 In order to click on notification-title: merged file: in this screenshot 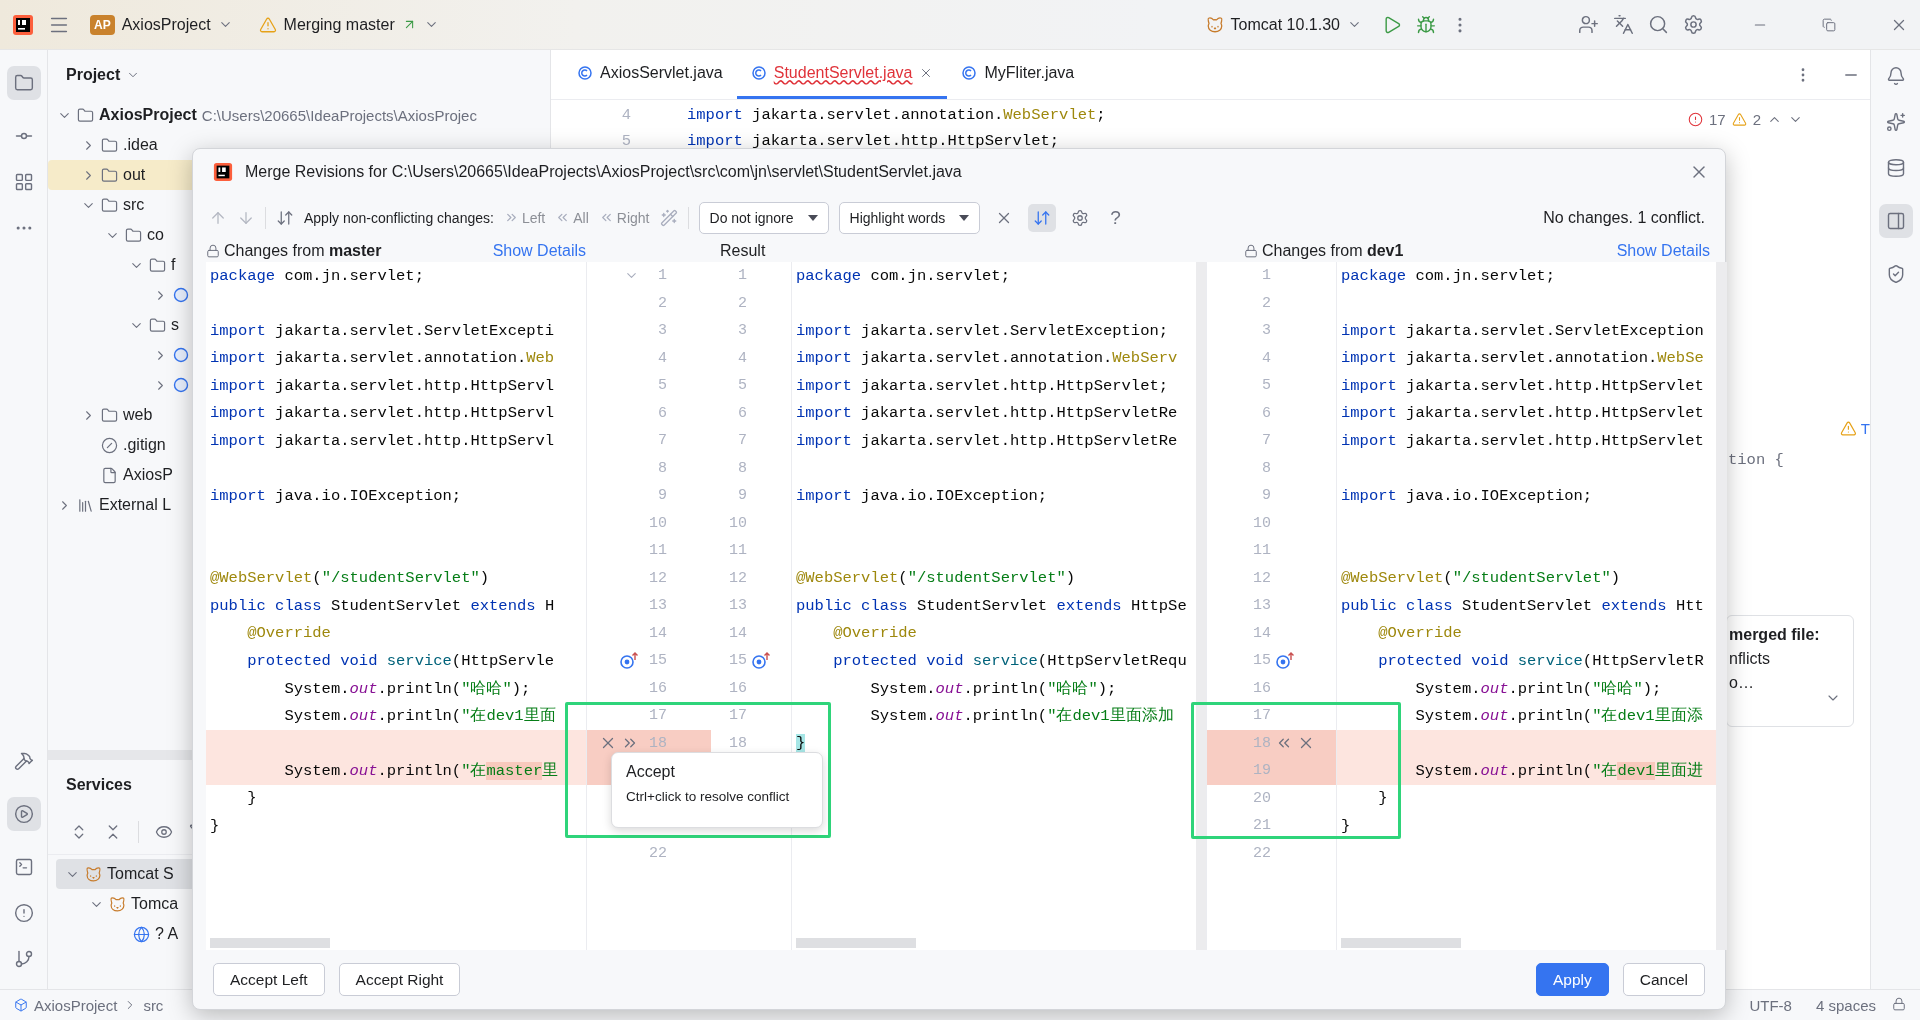, I will do `click(1775, 635)`.